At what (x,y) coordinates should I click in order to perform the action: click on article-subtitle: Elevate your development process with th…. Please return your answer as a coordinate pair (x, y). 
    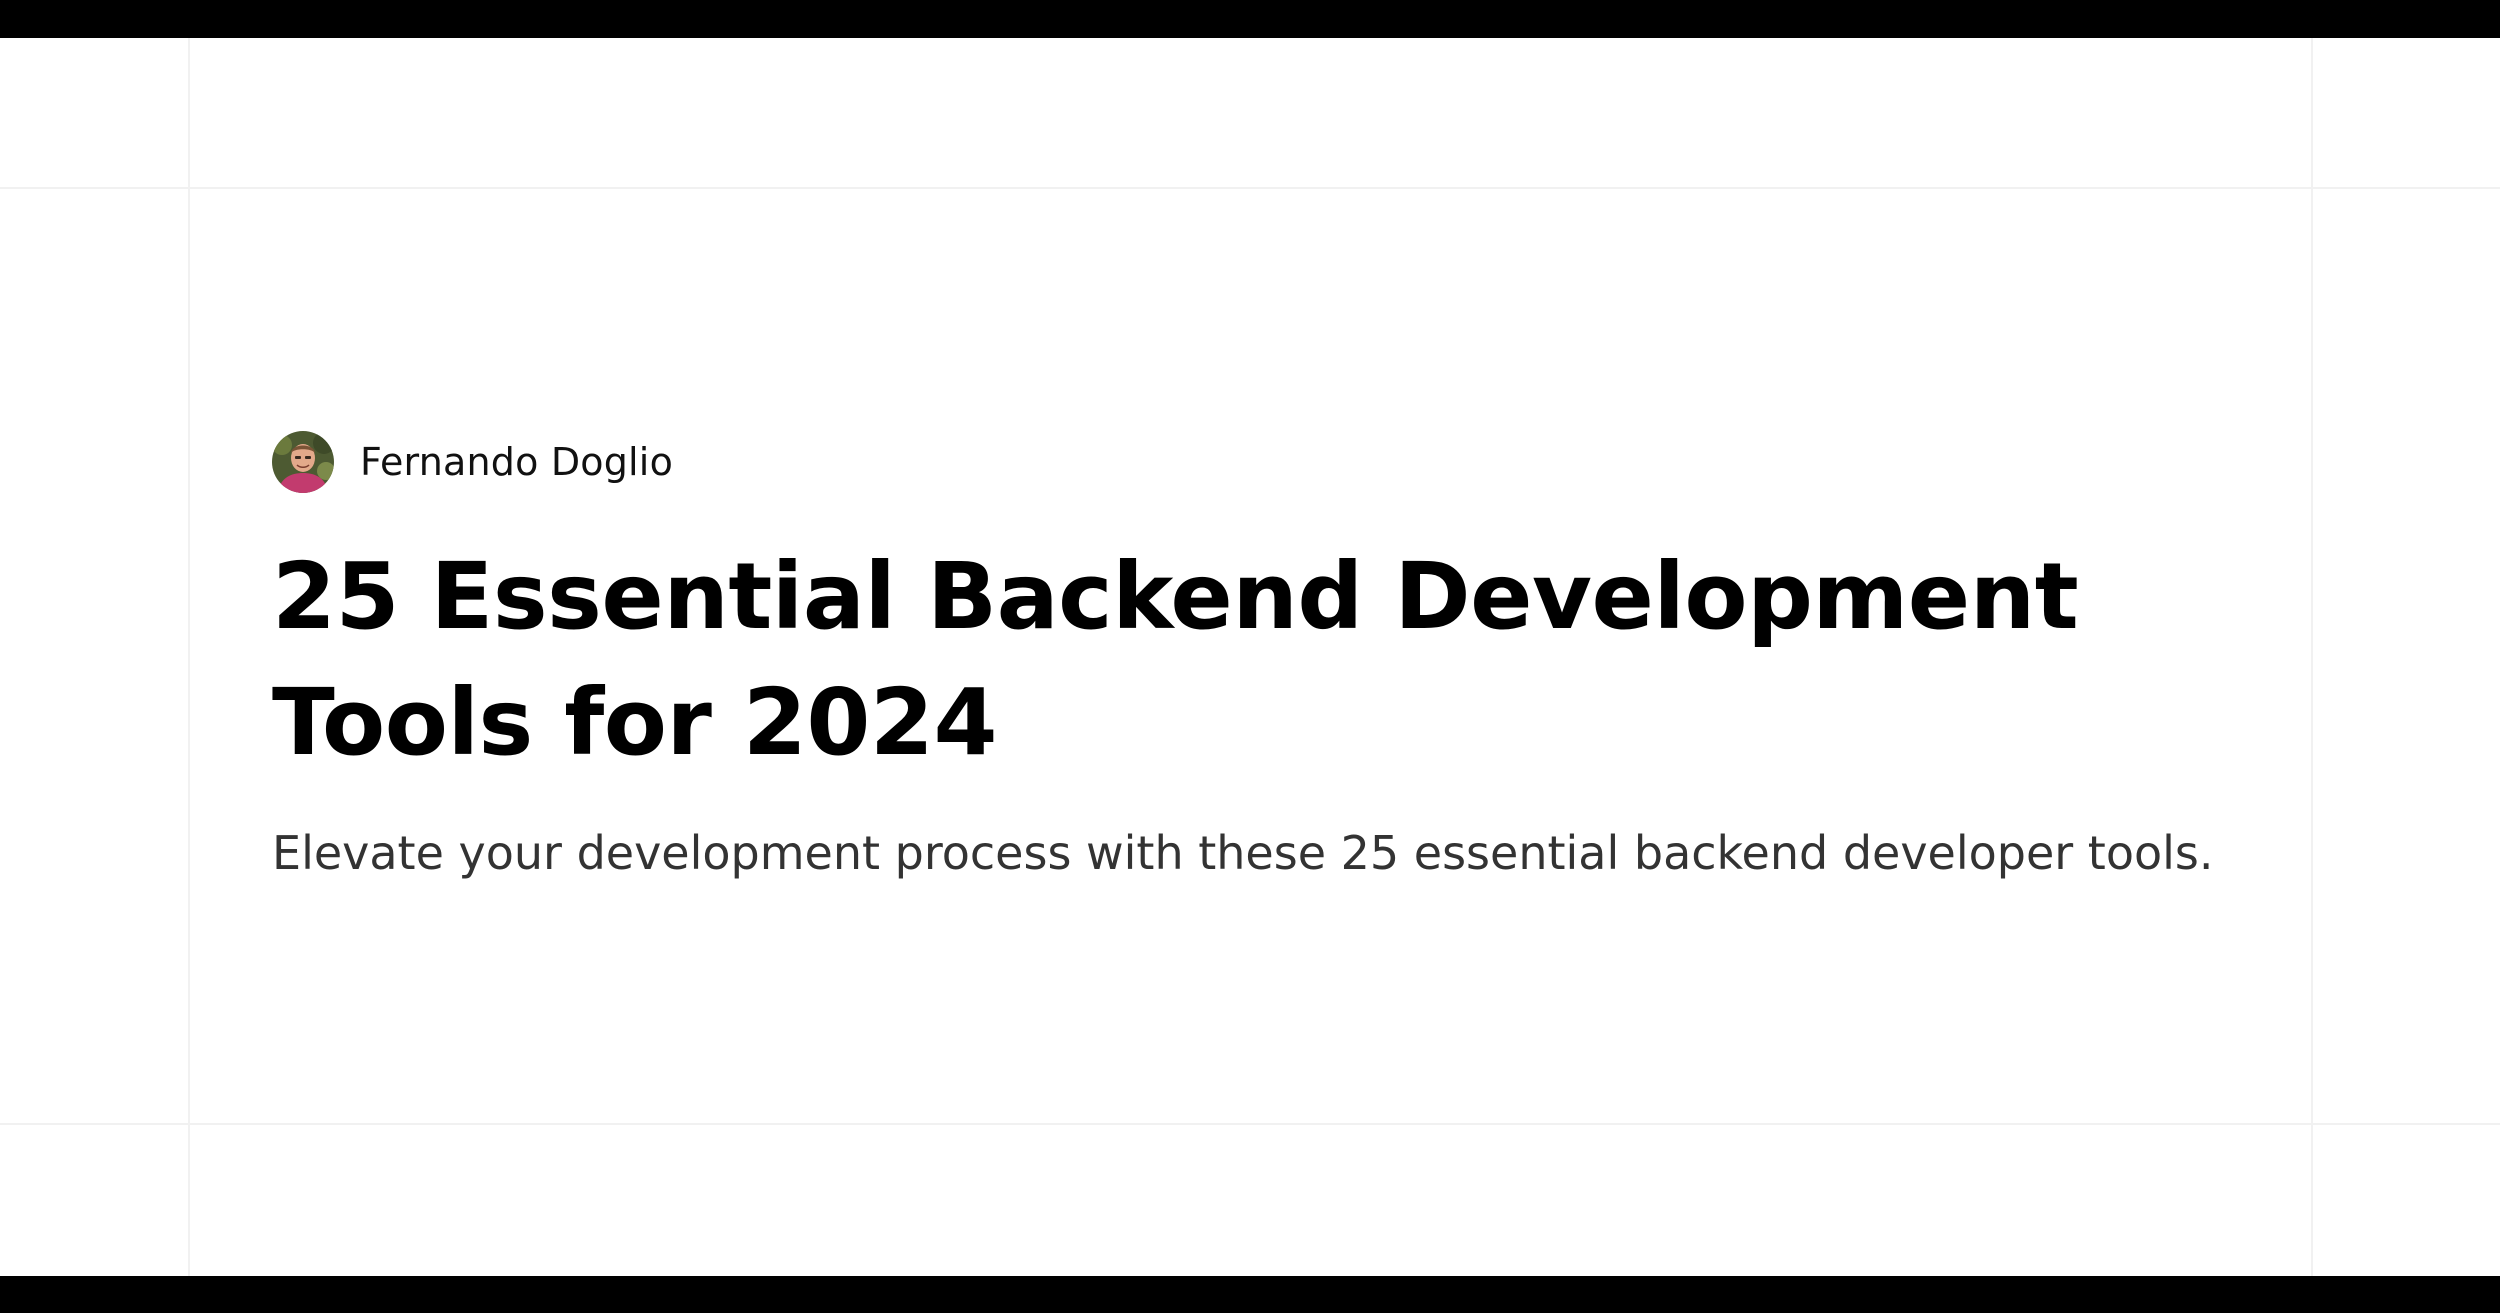
    Looking at the image, I should click on (1243, 853).